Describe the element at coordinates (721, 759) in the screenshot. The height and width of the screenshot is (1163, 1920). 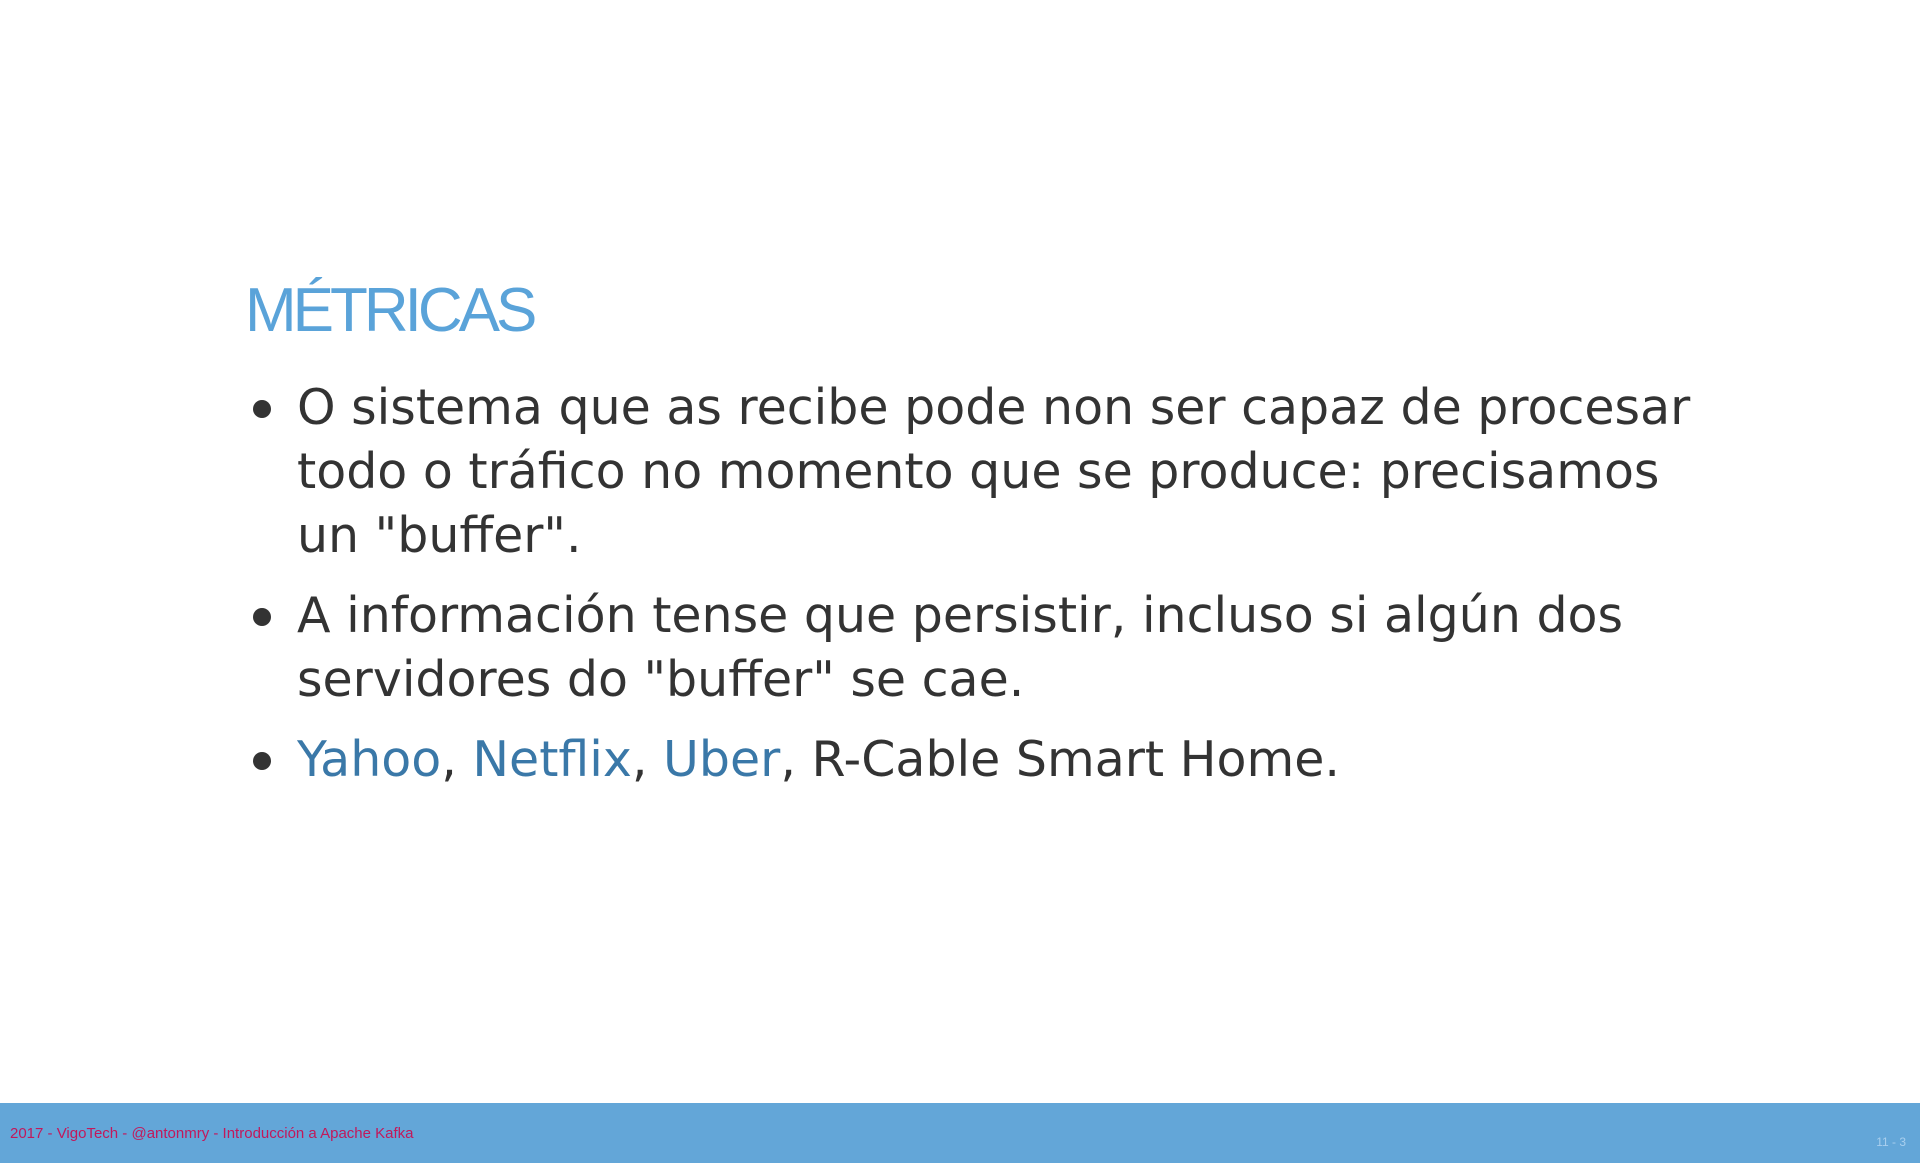
I see `link-uber: Uber` at that location.